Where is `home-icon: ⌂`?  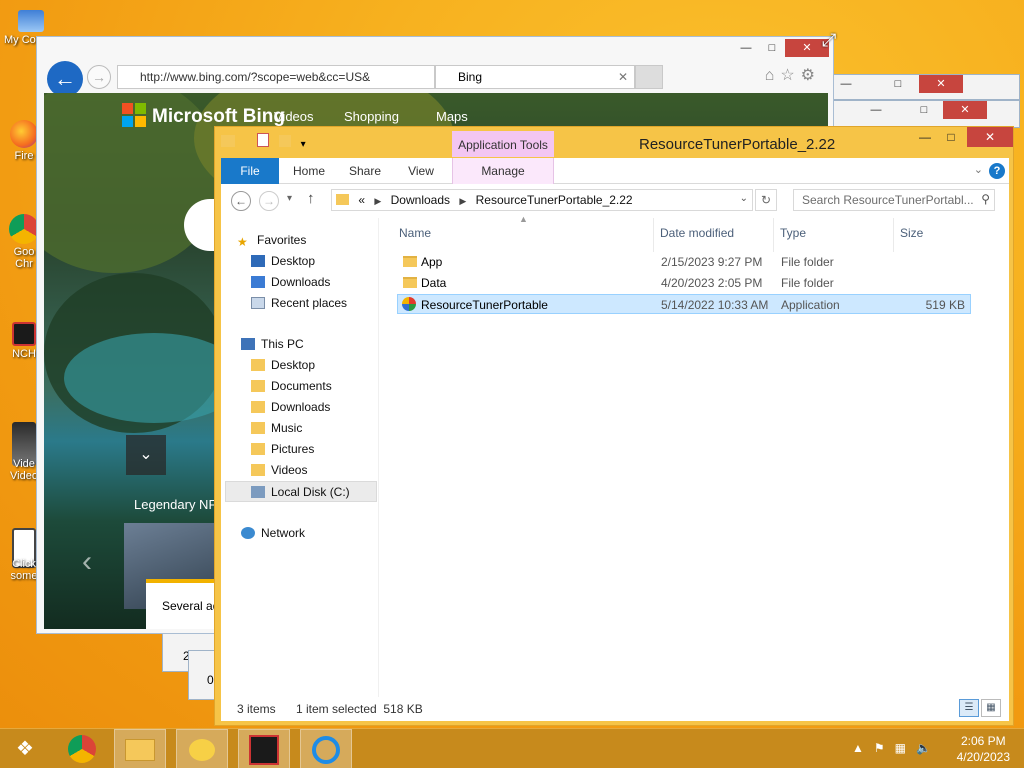
home-icon: ⌂ is located at coordinates (773, 75).